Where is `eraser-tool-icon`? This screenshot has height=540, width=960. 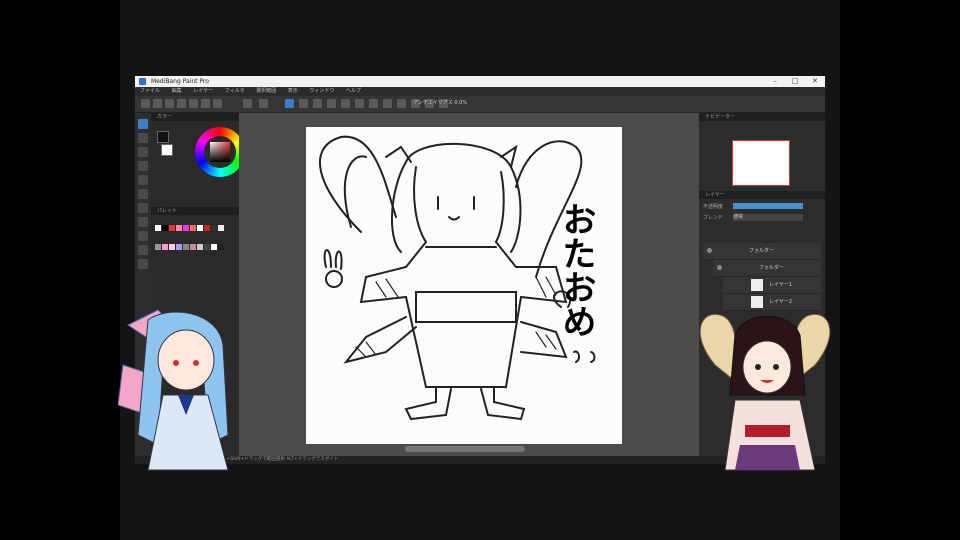 eraser-tool-icon is located at coordinates (143, 138).